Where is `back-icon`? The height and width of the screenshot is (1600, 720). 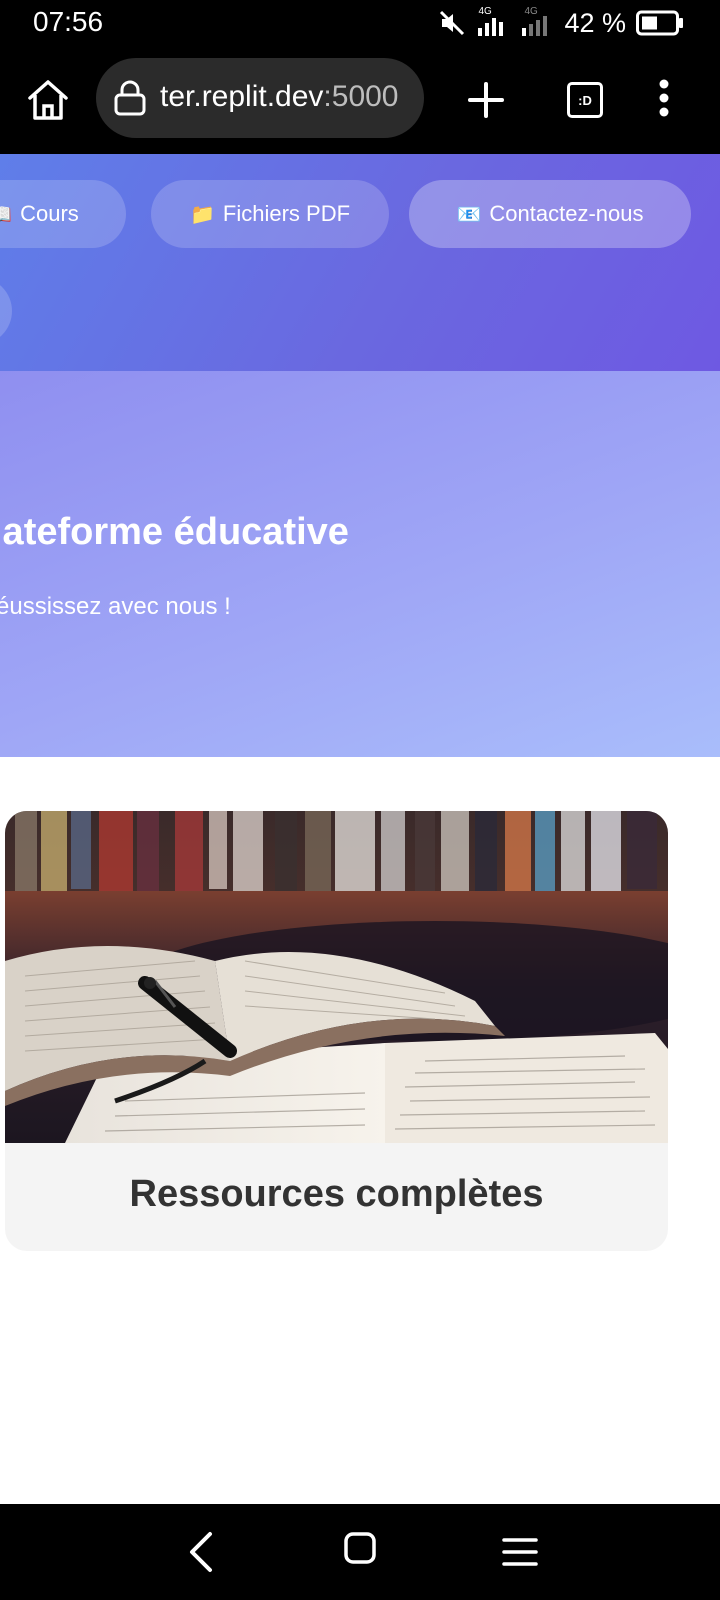
back-icon is located at coordinates (200, 1552).